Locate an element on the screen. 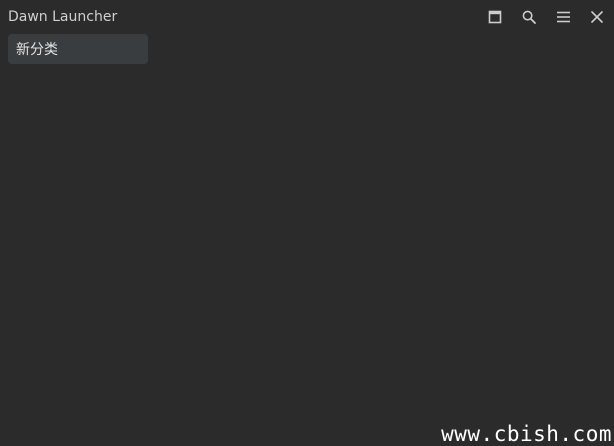 The image size is (614, 446). search-icon is located at coordinates (529, 17).